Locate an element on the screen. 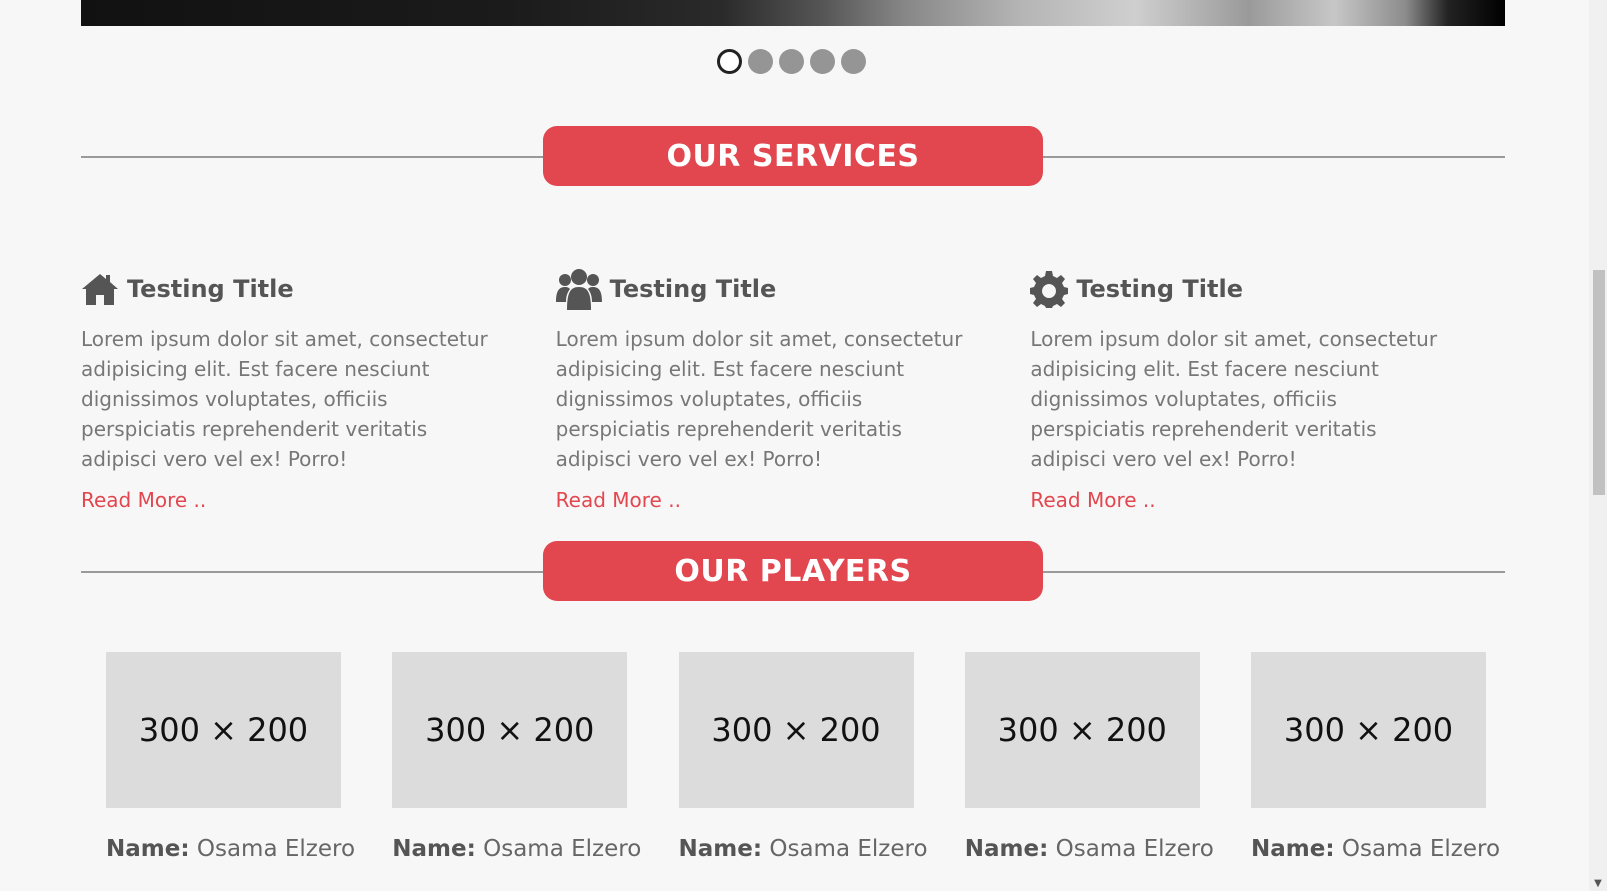  services-heading: OUR SERVICES is located at coordinates (793, 156).